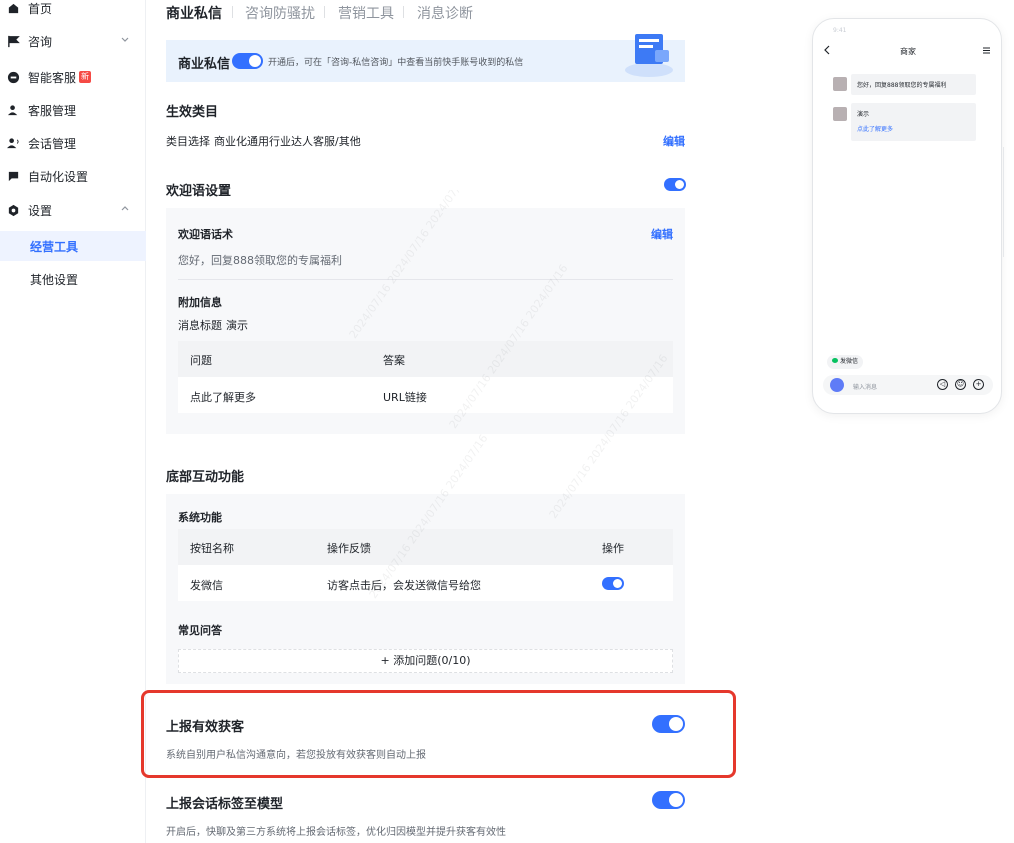 The image size is (1014, 843). Describe the element at coordinates (668, 800) in the screenshot. I see `report-tags-toggle` at that location.